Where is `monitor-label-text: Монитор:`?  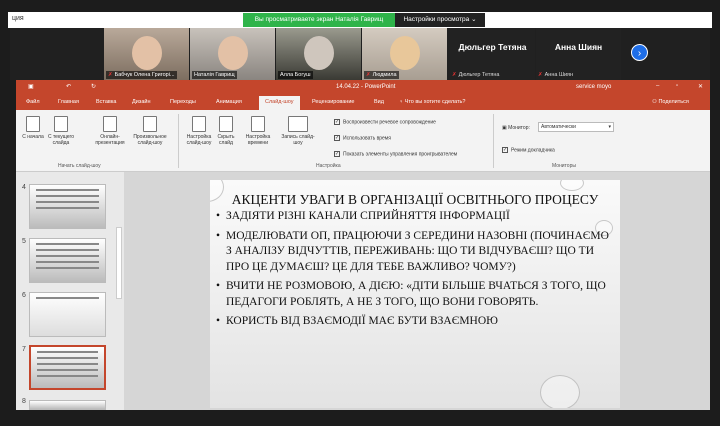 monitor-label-text: Монитор: is located at coordinates (519, 128).